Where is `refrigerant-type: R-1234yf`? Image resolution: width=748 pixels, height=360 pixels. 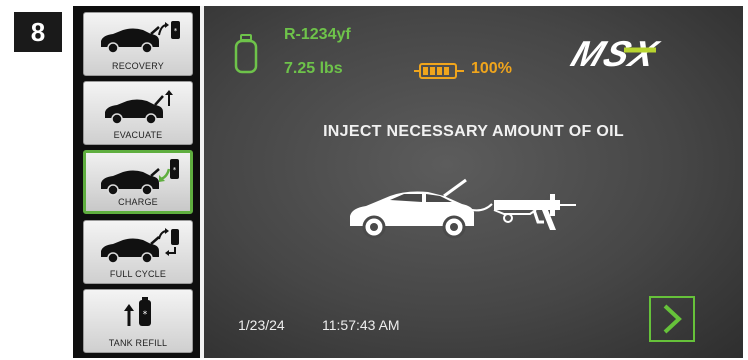 refrigerant-type: R-1234yf is located at coordinates (317, 34).